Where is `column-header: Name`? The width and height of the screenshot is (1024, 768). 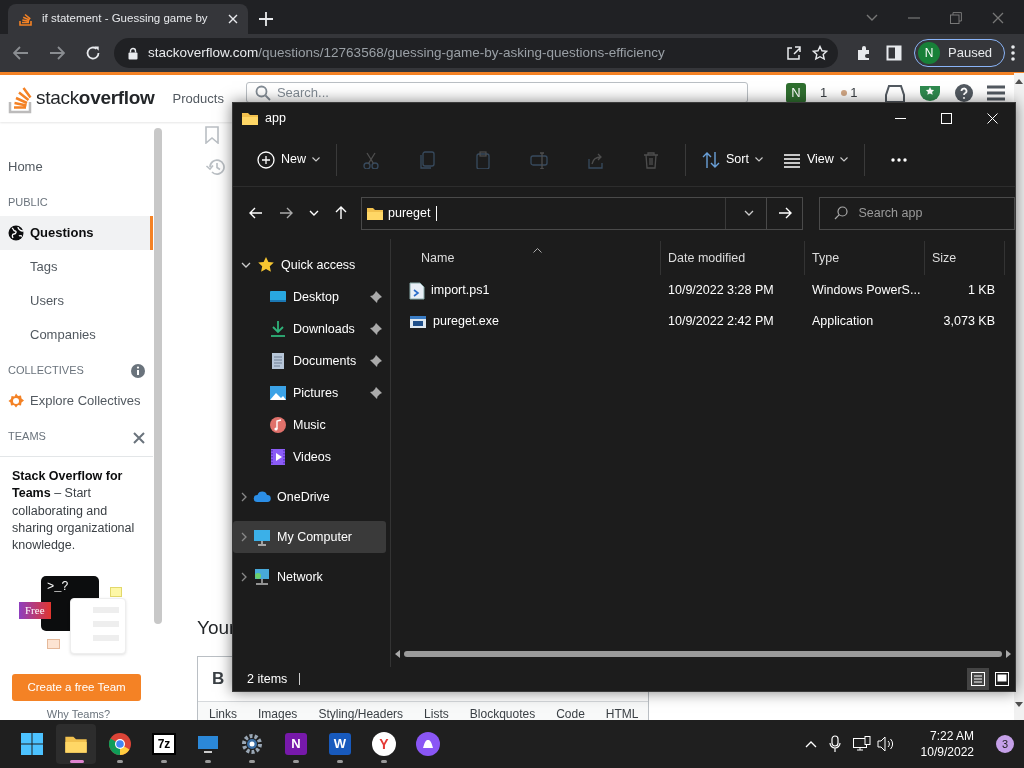 column-header: Name is located at coordinates (526, 258).